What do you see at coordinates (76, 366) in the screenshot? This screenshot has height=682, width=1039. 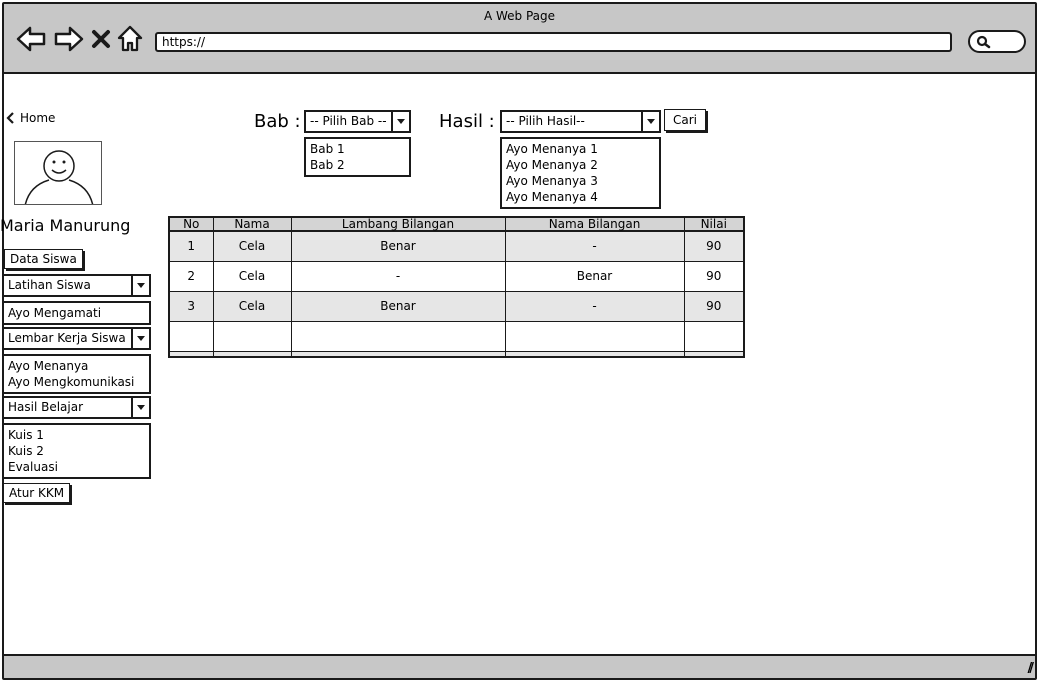 I see `menu-item-ayo-menanya: Ayo Menanya` at bounding box center [76, 366].